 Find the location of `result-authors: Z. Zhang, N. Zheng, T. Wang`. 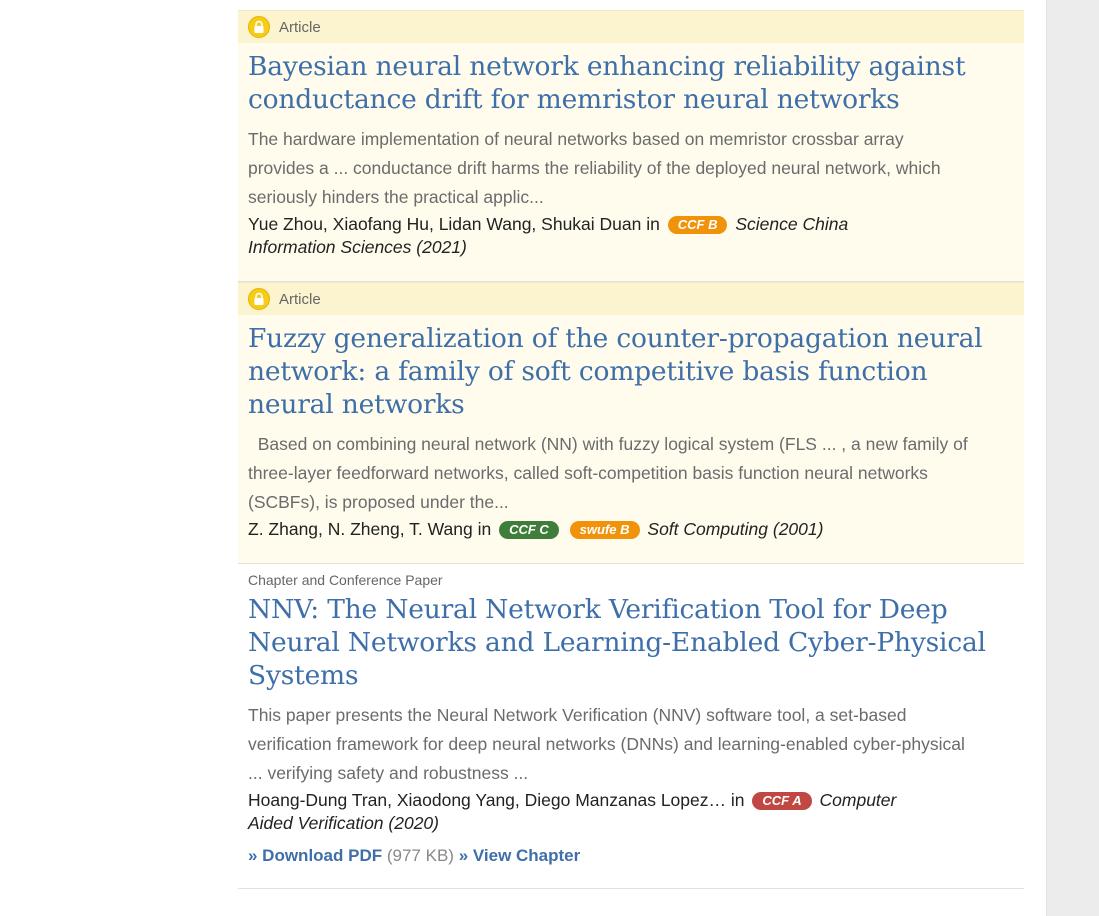

result-authors: Z. Zhang, N. Zheng, T. Wang is located at coordinates (360, 529).